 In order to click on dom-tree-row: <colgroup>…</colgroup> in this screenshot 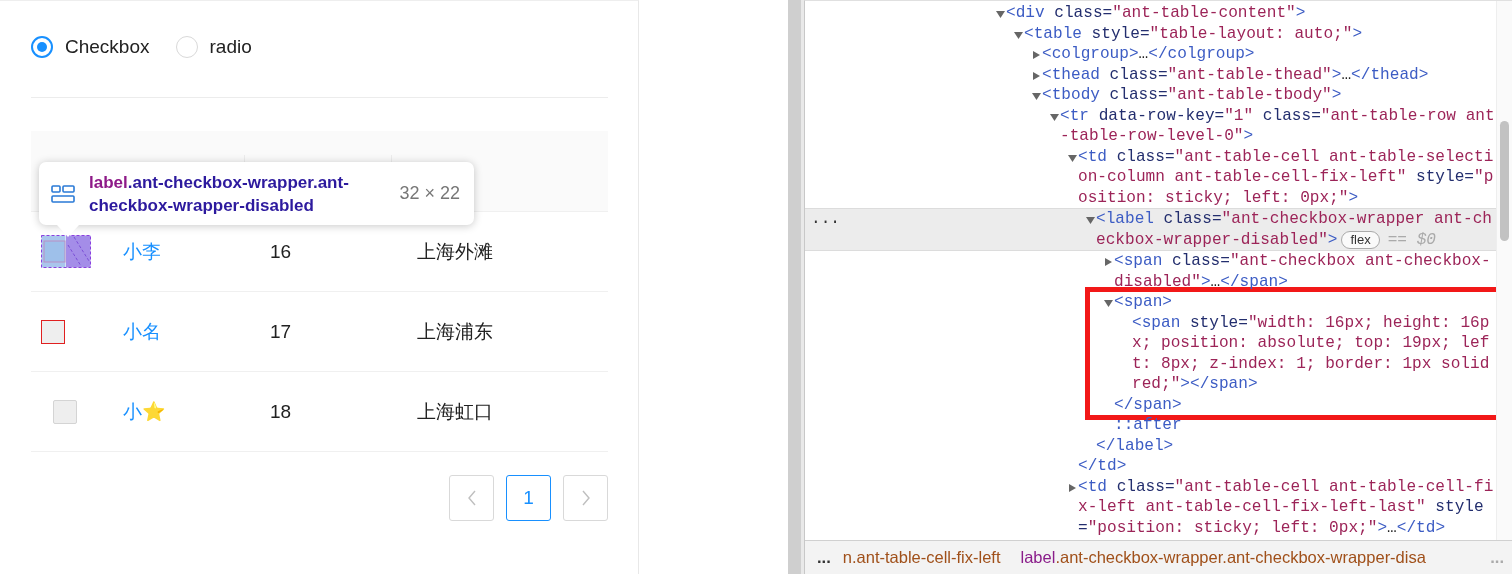, I will do `click(1150, 54)`.